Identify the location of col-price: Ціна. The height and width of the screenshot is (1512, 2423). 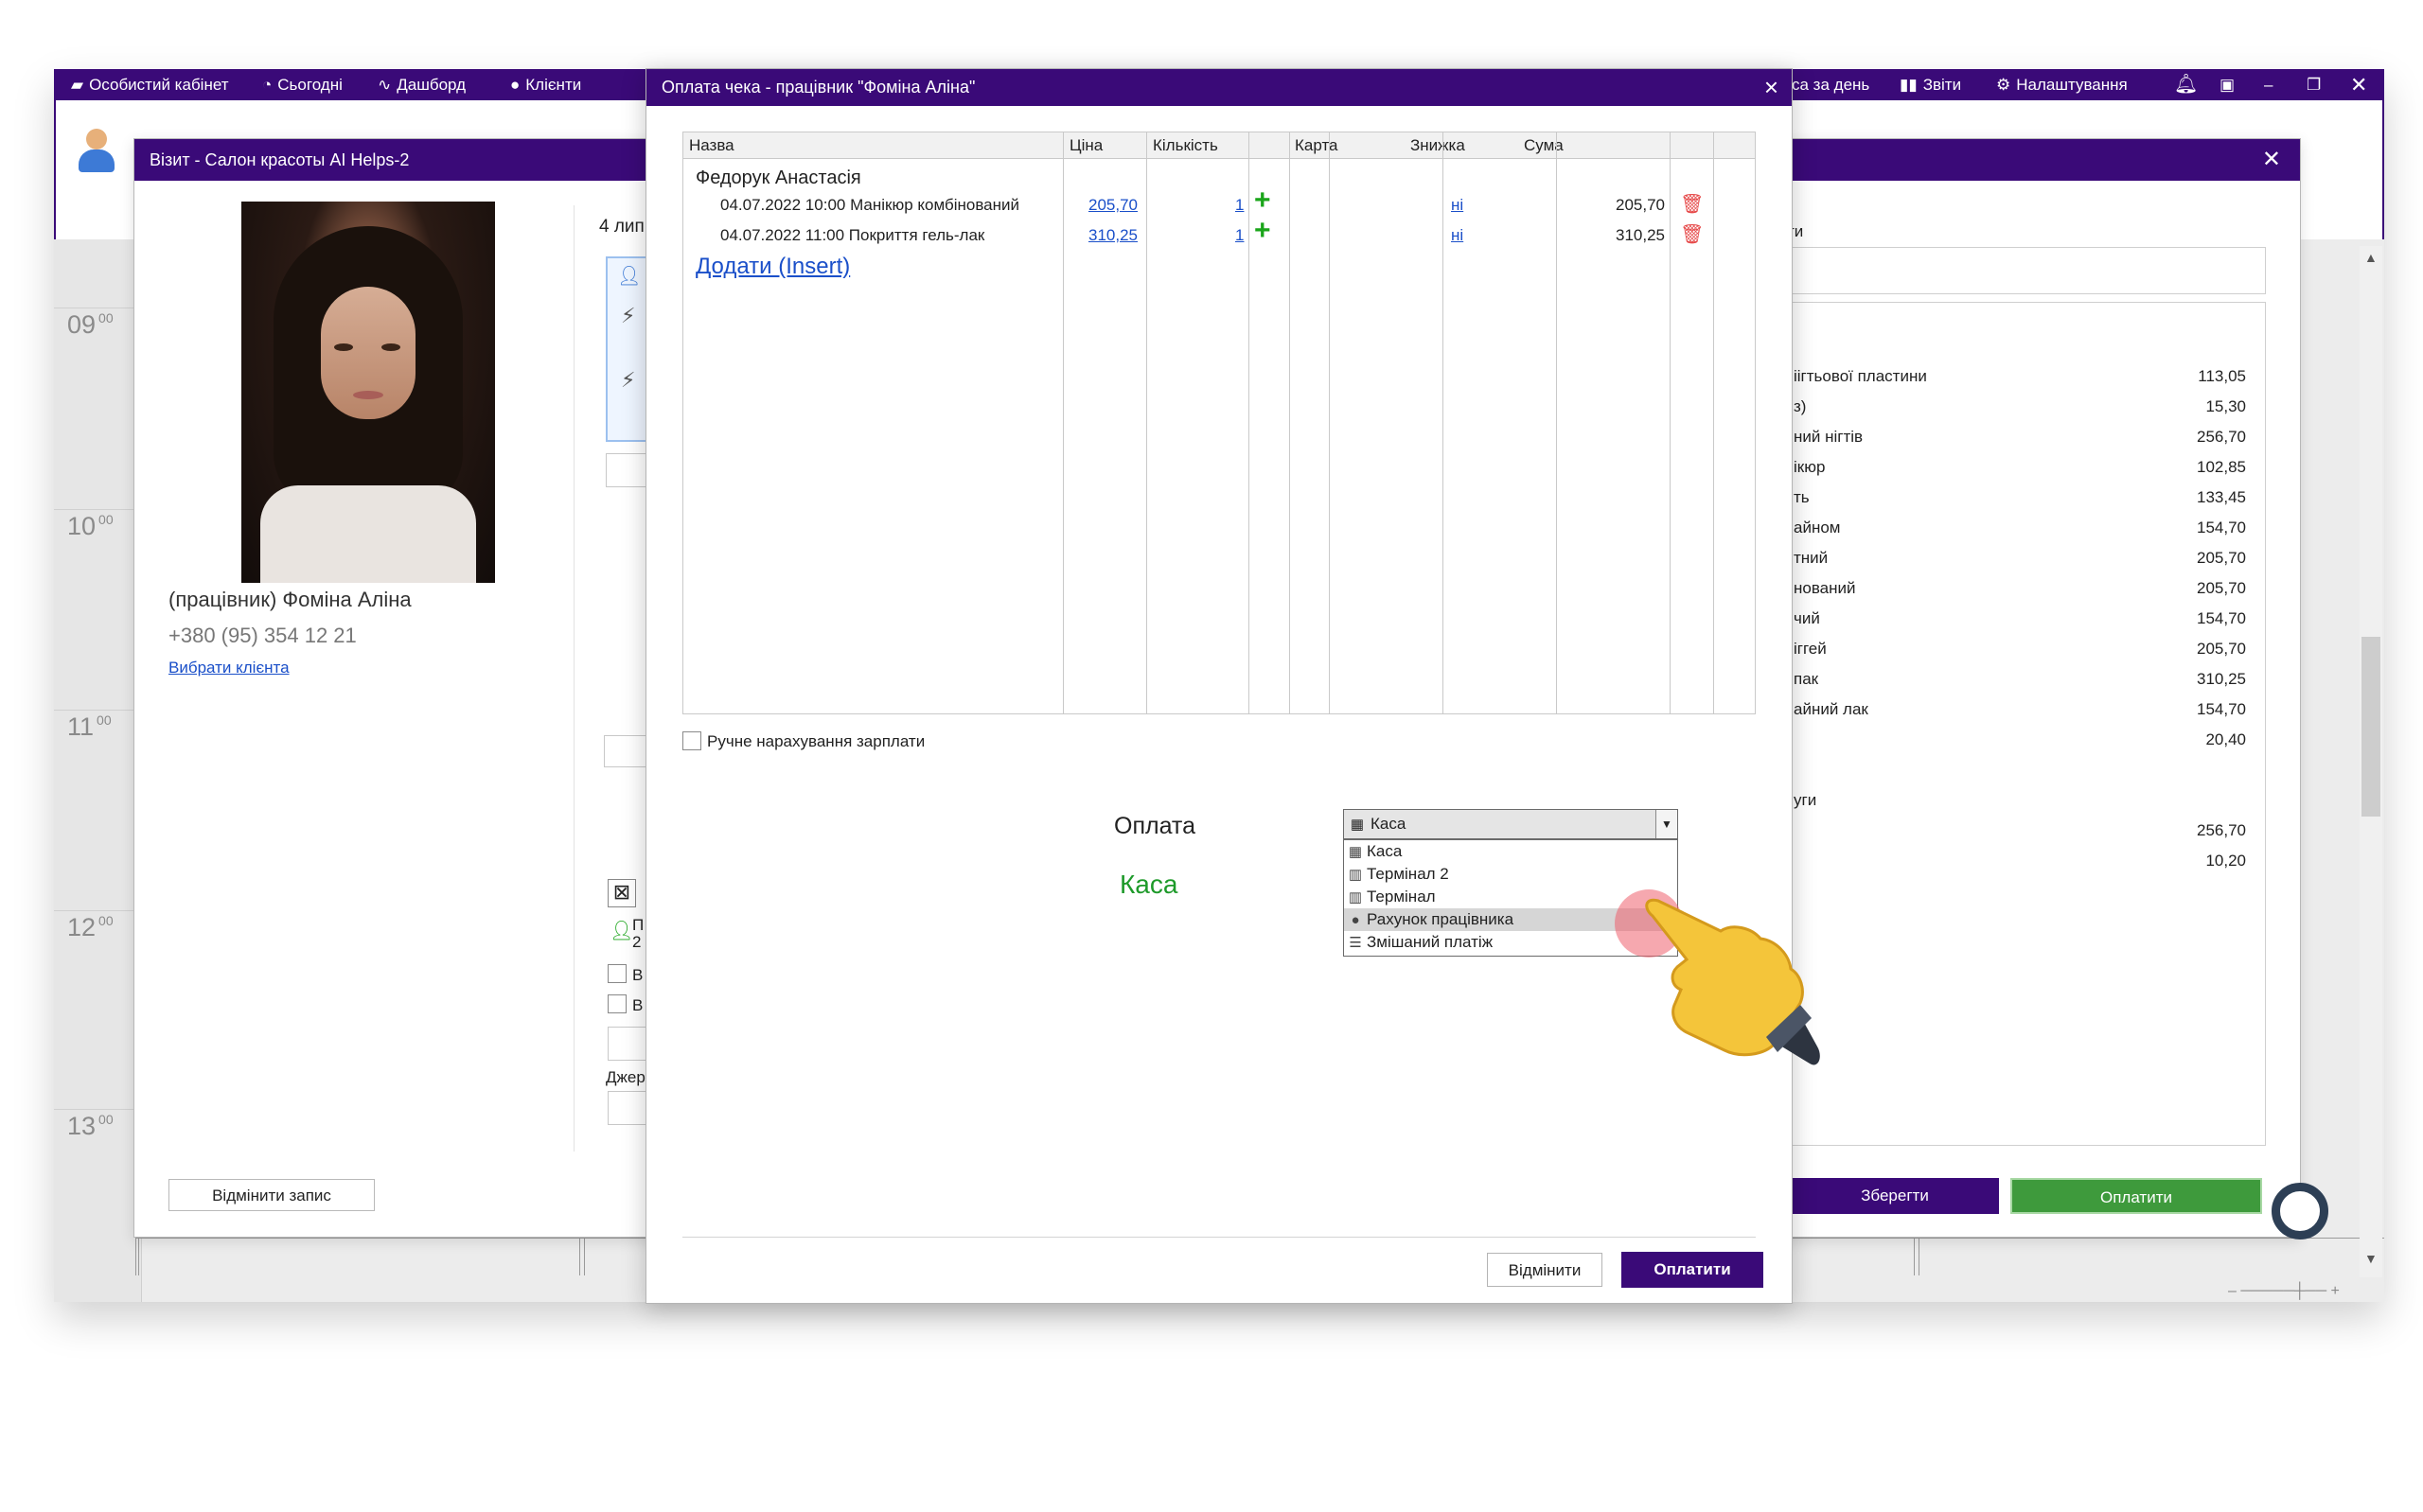
(1105, 145).